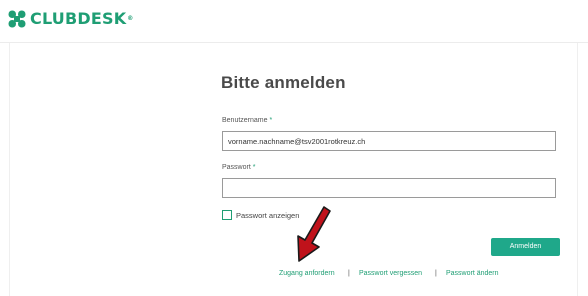 The image size is (588, 296). I want to click on clover-logo-icon, so click(17, 19).